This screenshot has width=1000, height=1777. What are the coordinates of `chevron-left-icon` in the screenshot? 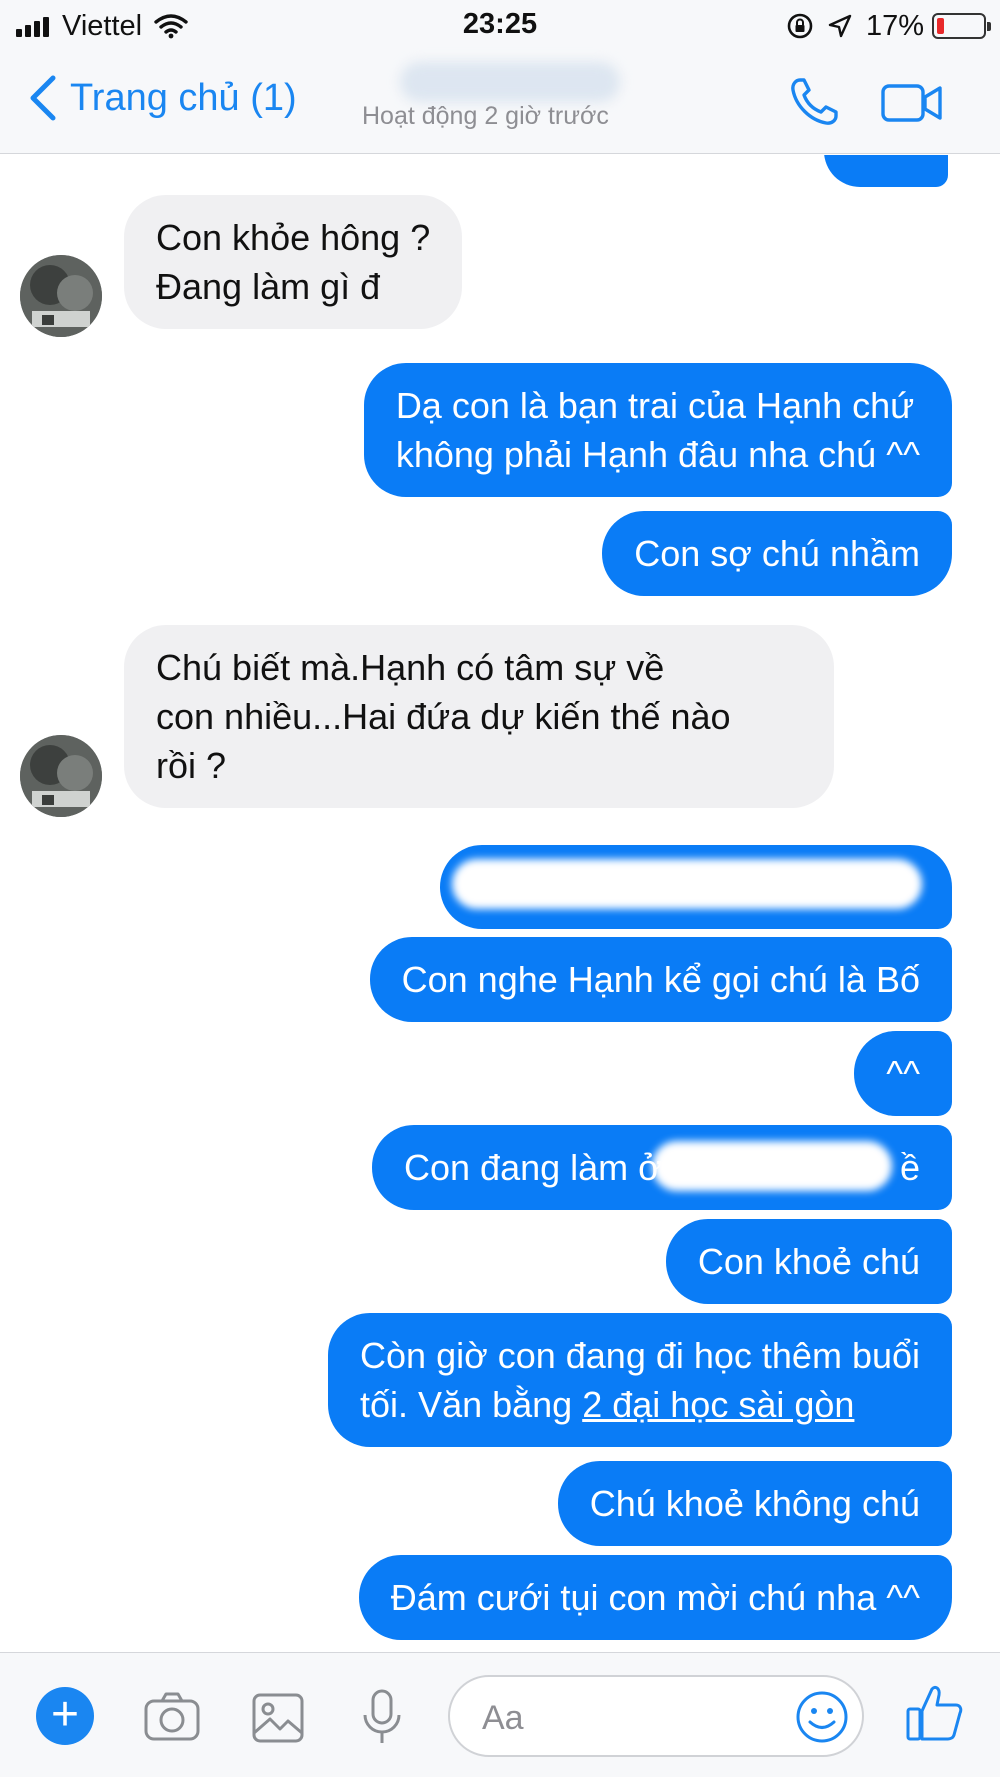 It's located at (43, 98).